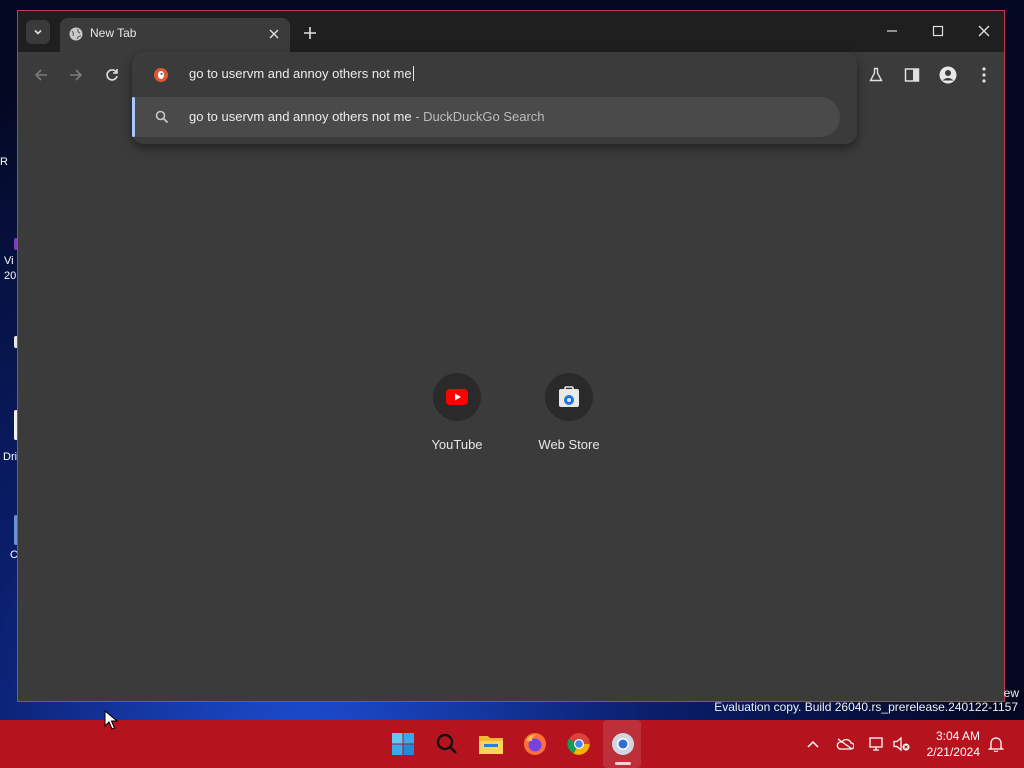 The height and width of the screenshot is (768, 1024). I want to click on volume-button, so click(902, 744).